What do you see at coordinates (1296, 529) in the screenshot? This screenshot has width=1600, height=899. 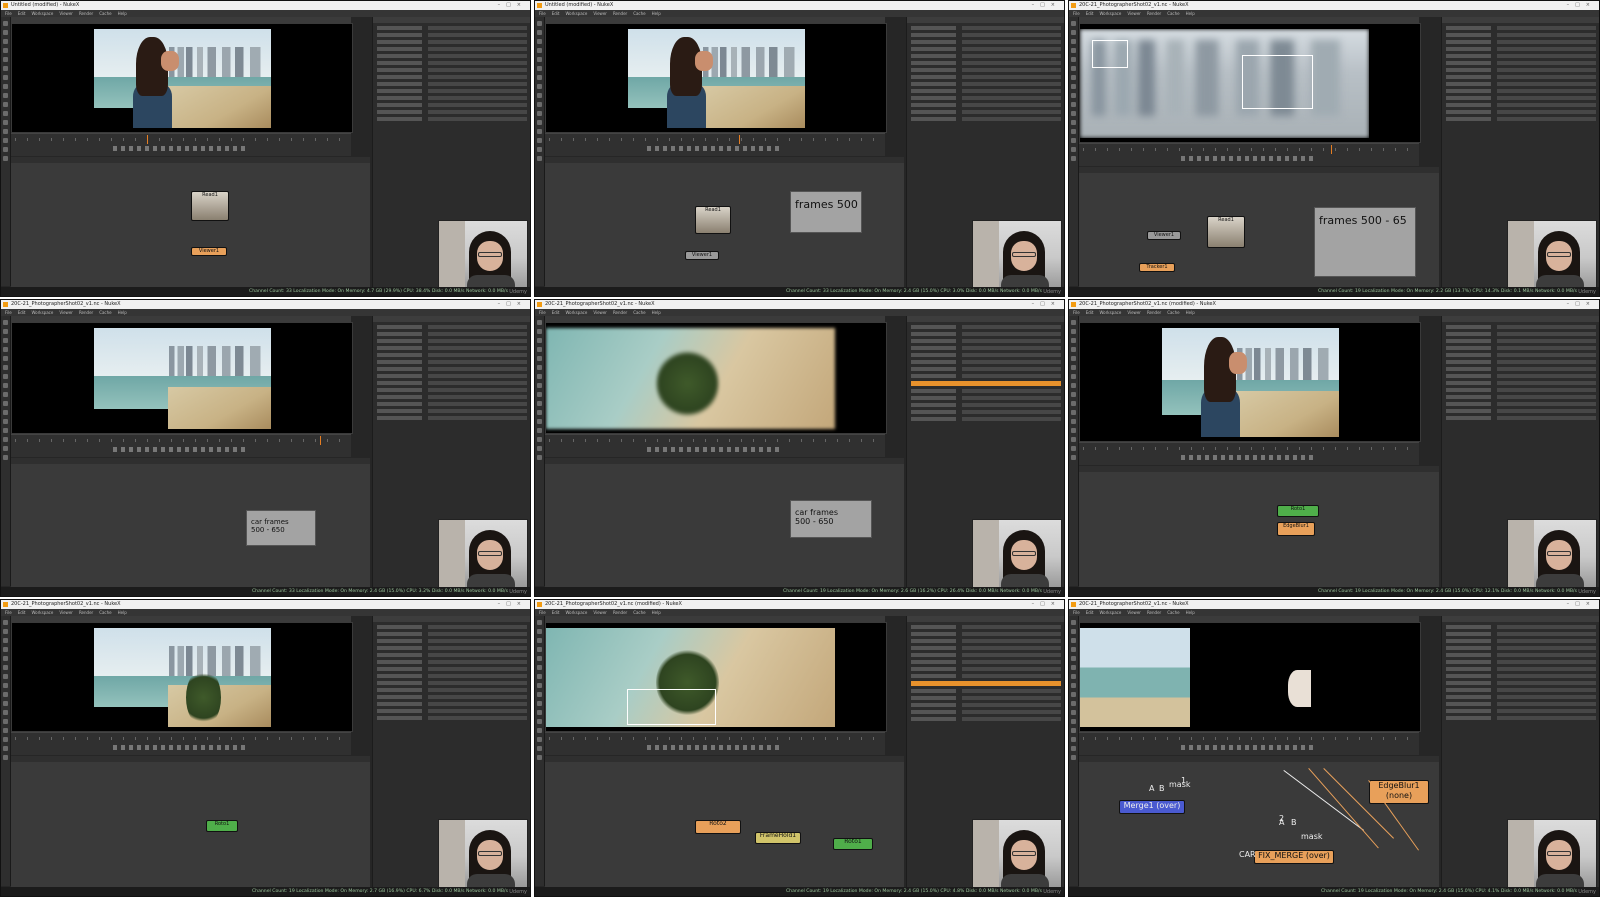 I see `node-edgeblur1: EdgeBlur1` at bounding box center [1296, 529].